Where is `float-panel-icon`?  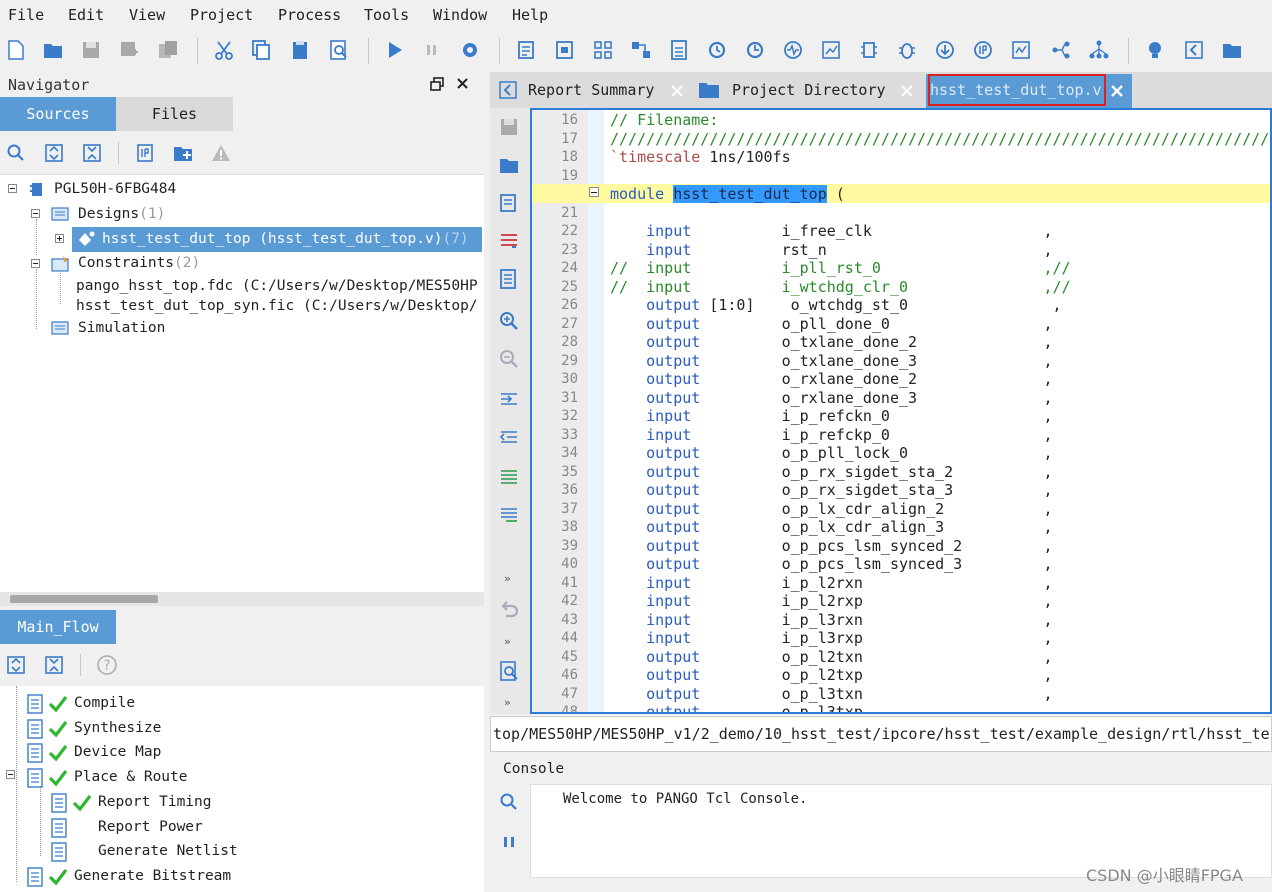
float-panel-icon is located at coordinates (437, 84).